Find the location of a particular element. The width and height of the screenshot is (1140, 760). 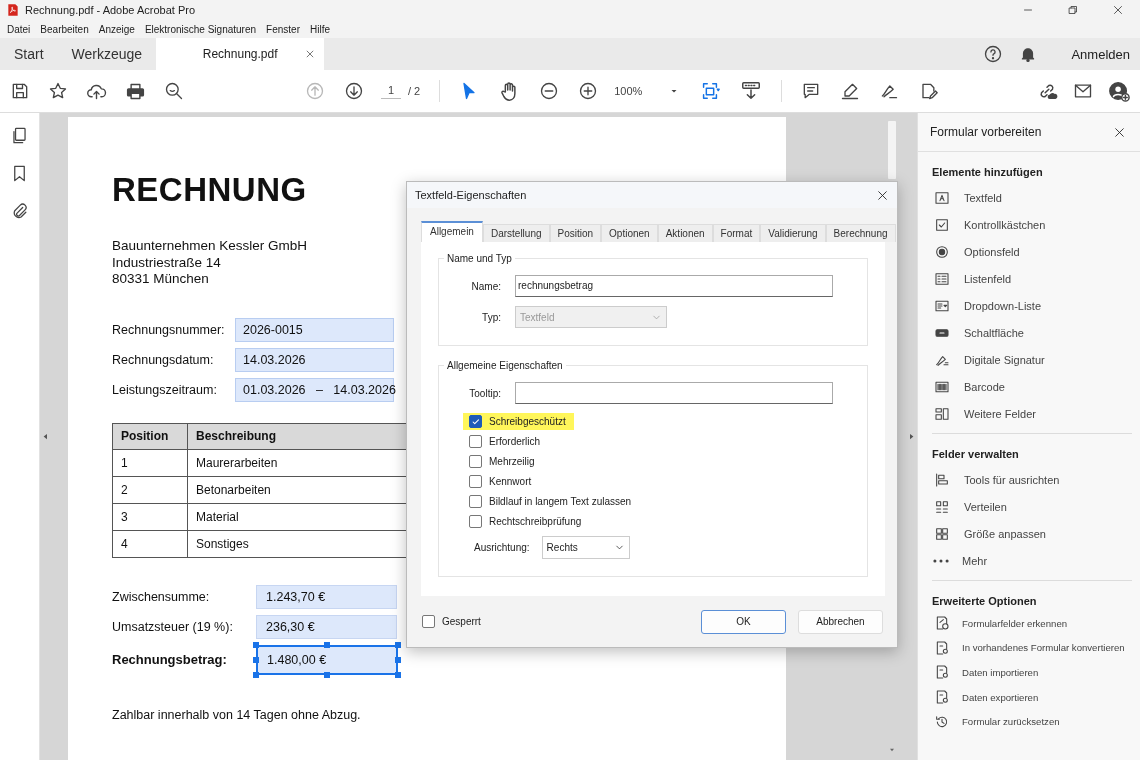

scroll-down-icon is located at coordinates (892, 750).